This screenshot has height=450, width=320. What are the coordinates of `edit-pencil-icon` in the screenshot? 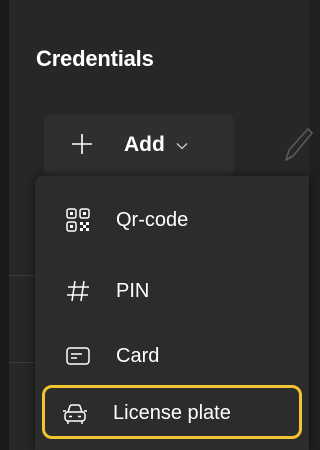 It's located at (299, 145).